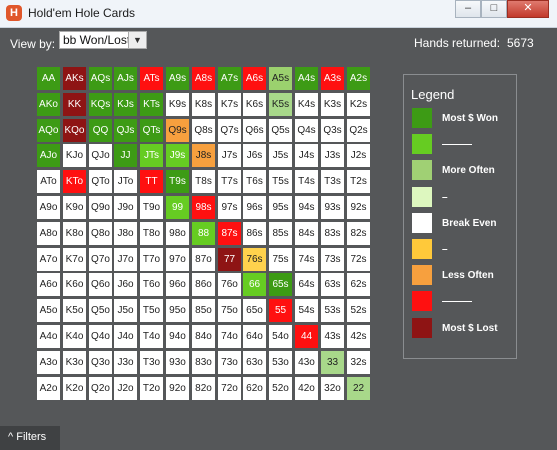 This screenshot has height=450, width=557. What do you see at coordinates (203, 284) in the screenshot?
I see `hand-cell: 86o` at bounding box center [203, 284].